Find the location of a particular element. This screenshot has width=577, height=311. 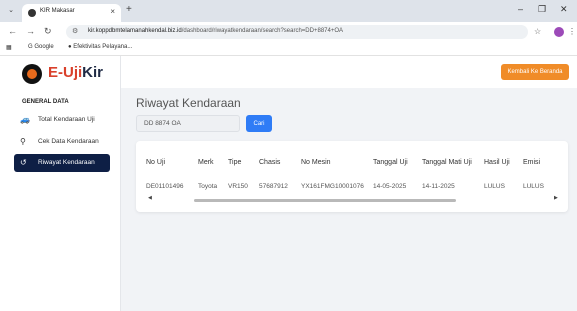

logo-icon is located at coordinates (32, 74).